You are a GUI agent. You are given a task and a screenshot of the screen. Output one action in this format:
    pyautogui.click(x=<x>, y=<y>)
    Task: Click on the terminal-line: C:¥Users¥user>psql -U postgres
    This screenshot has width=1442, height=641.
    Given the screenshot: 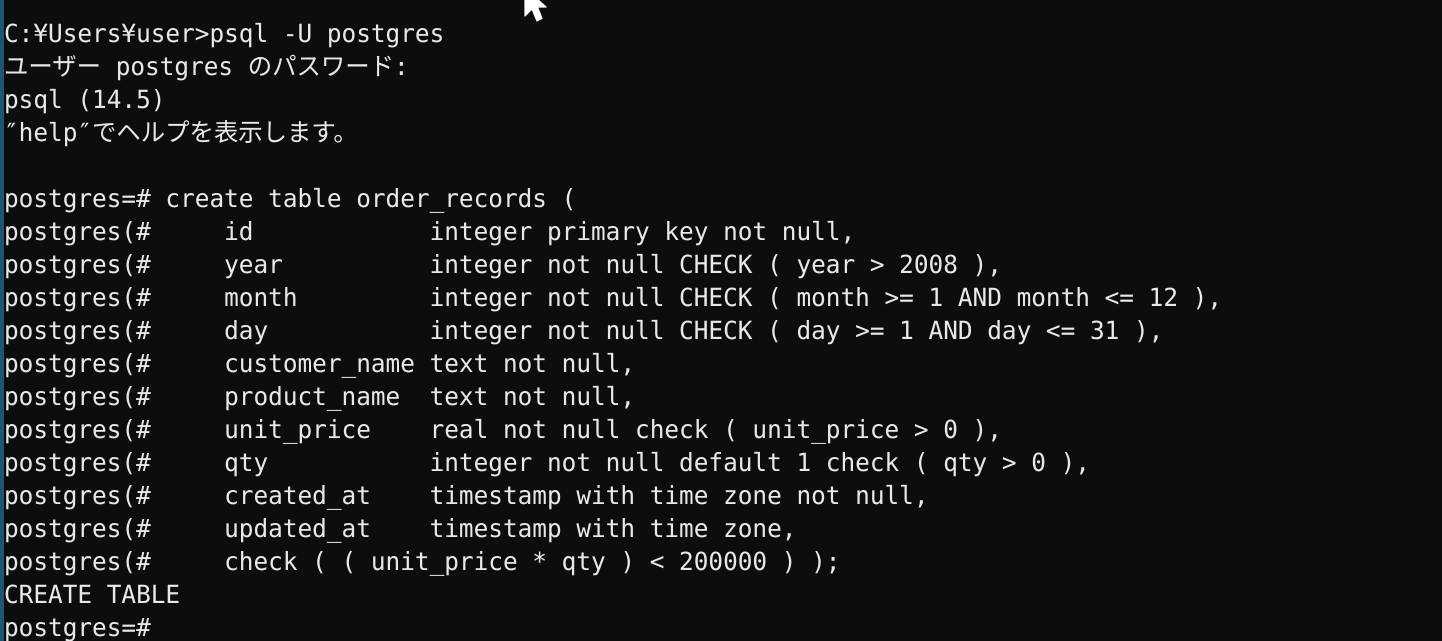 What is the action you would take?
    pyautogui.click(x=224, y=33)
    